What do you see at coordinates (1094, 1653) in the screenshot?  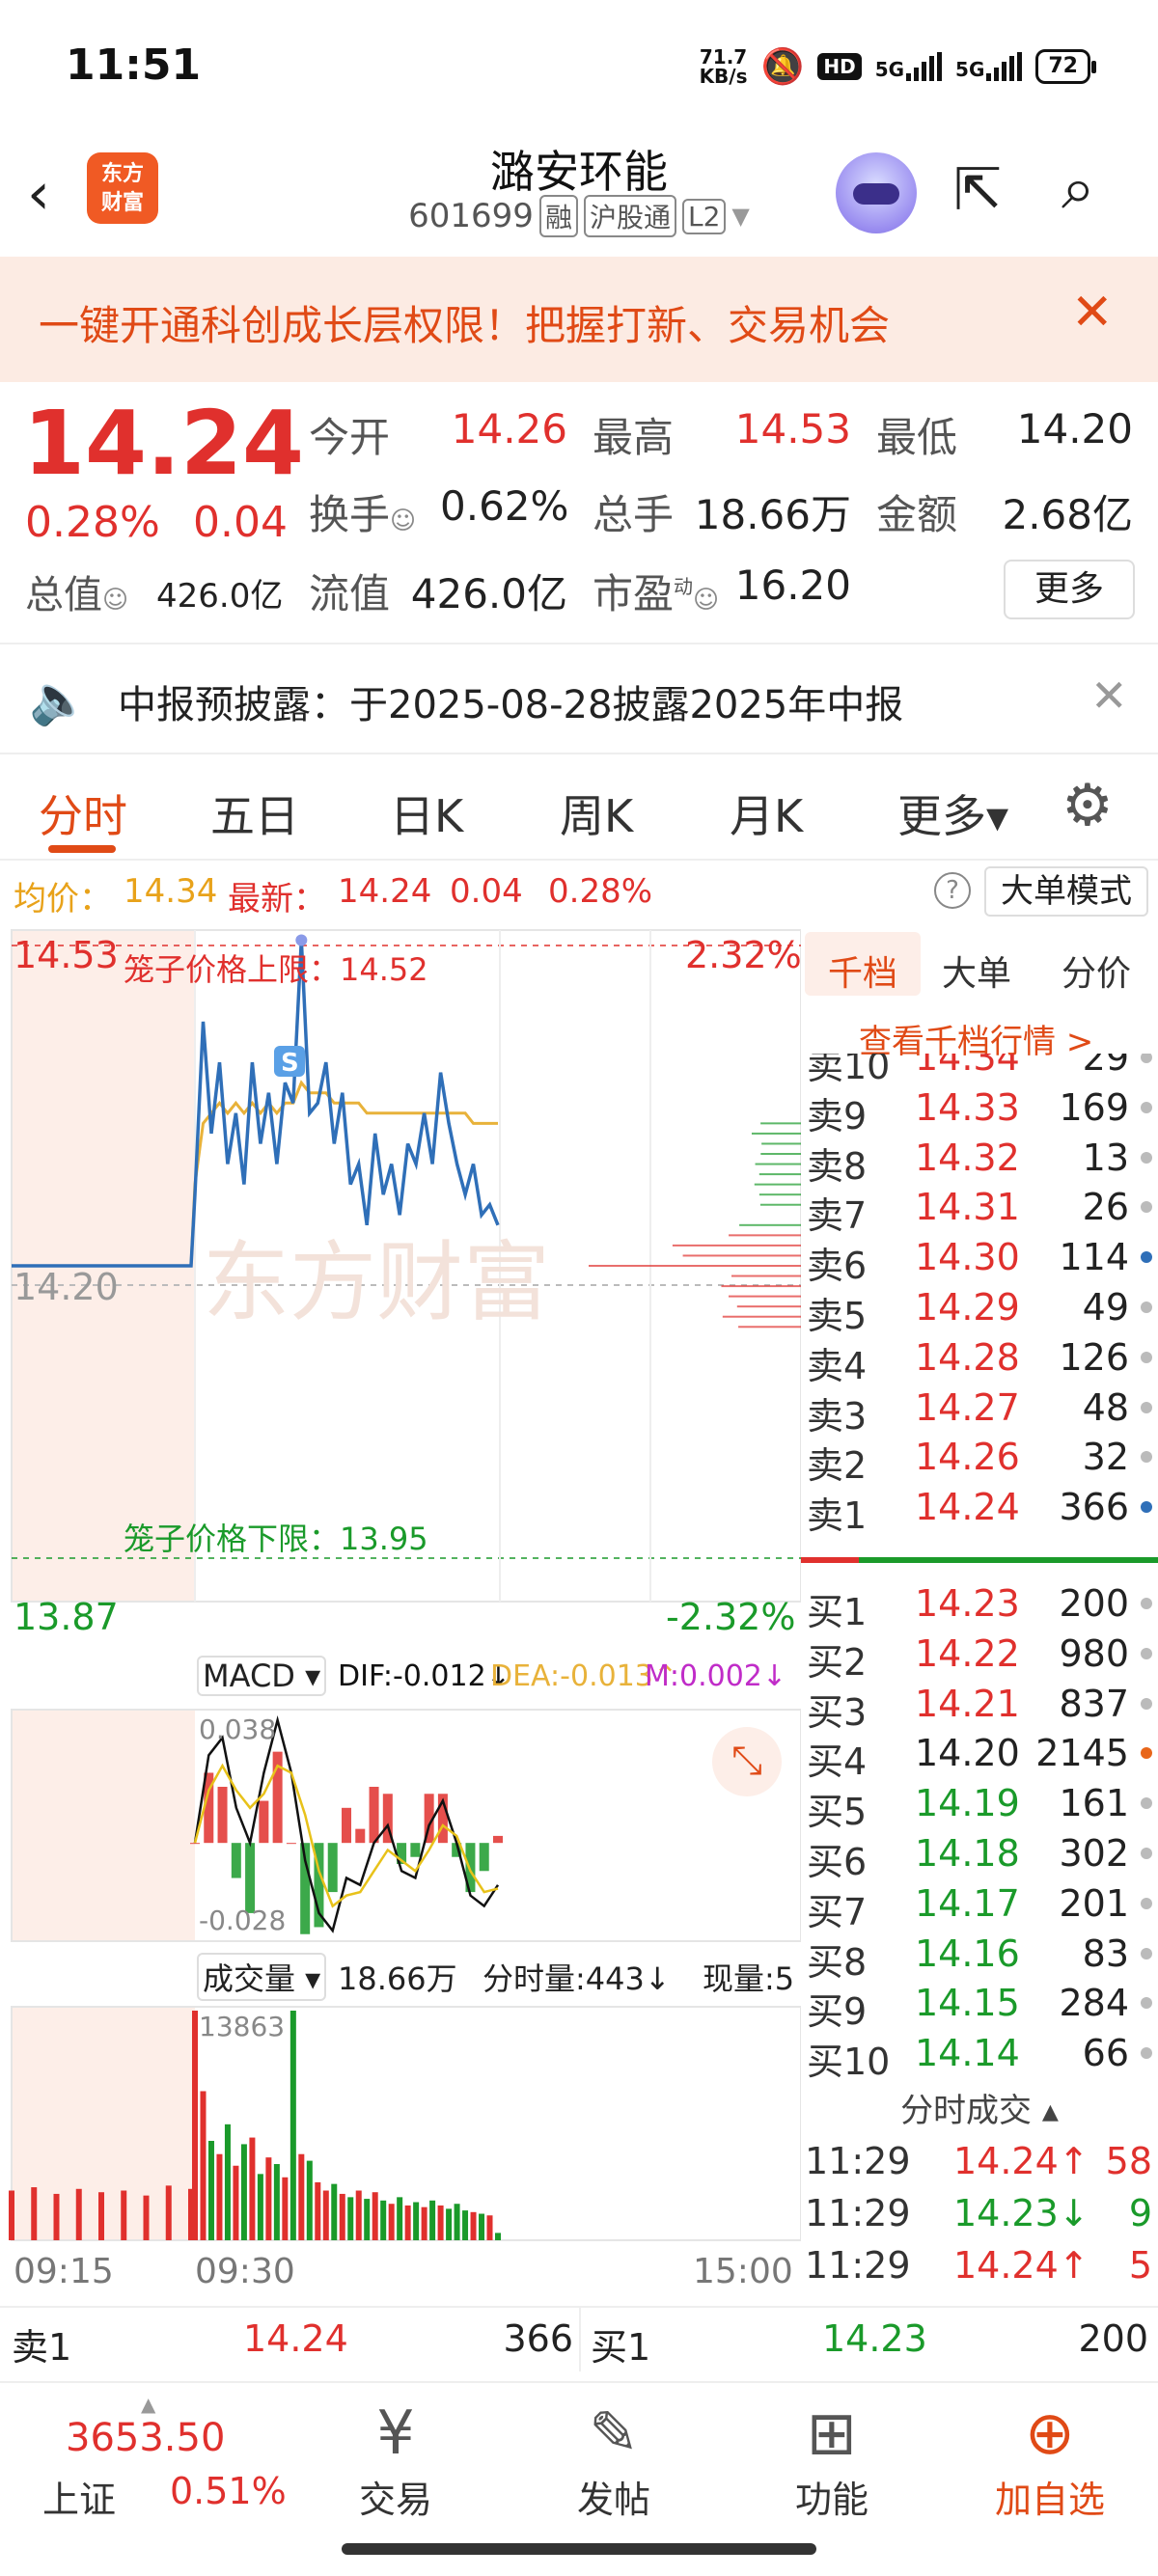 I see `row-qty: 980` at bounding box center [1094, 1653].